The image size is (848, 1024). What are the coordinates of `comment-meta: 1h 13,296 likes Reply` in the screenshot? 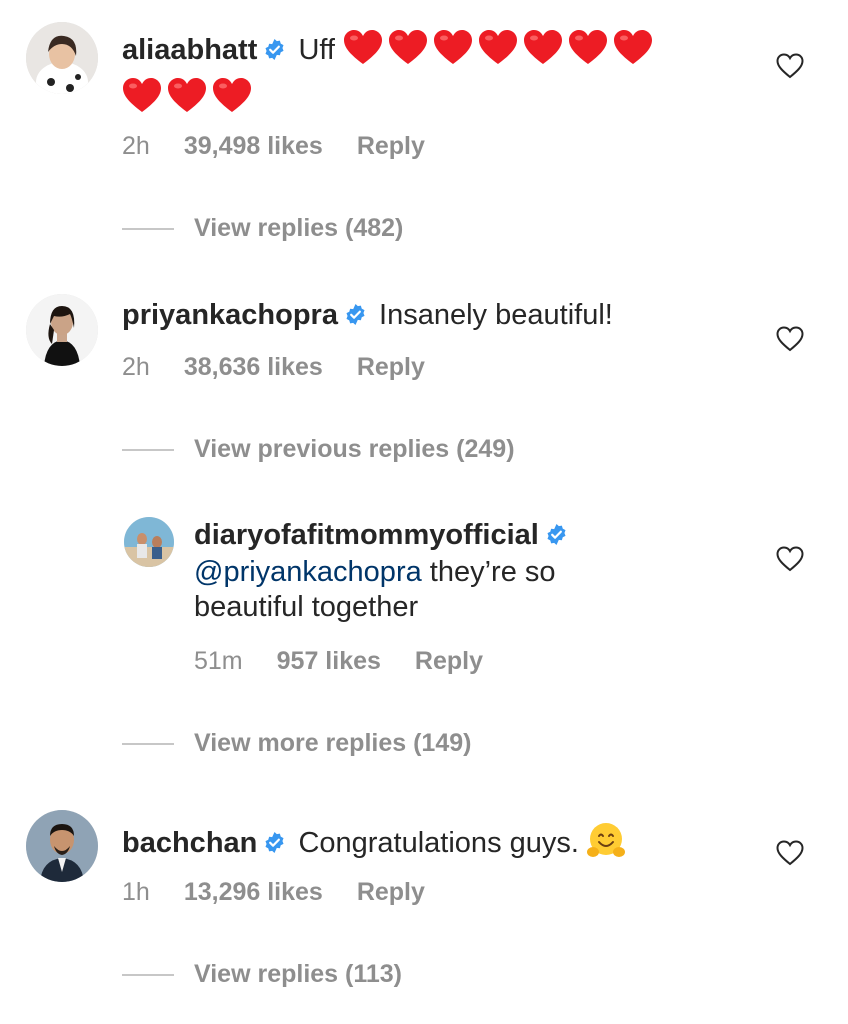 It's located at (290, 892).